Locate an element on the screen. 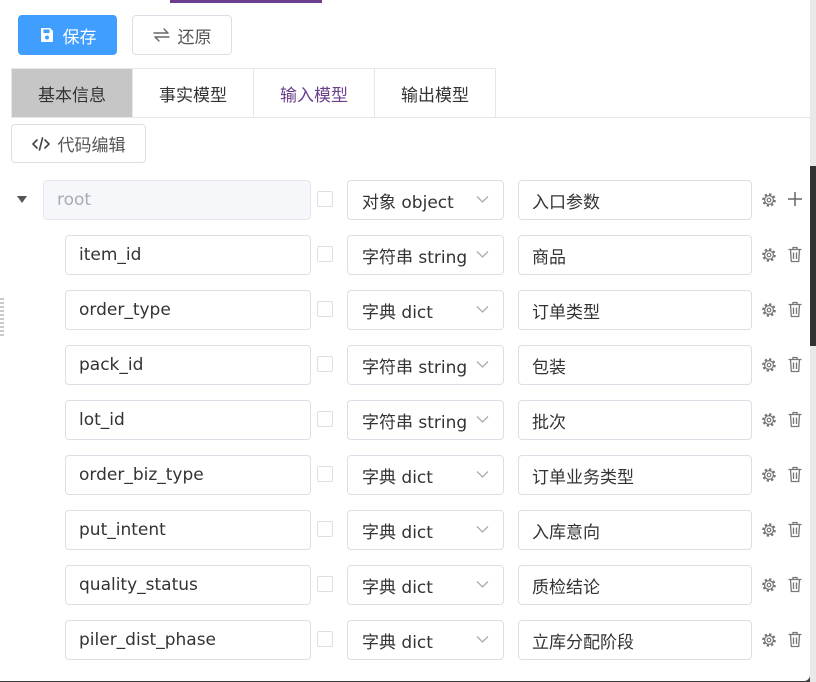 The width and height of the screenshot is (816, 682). field-name-input: lot_id is located at coordinates (188, 420).